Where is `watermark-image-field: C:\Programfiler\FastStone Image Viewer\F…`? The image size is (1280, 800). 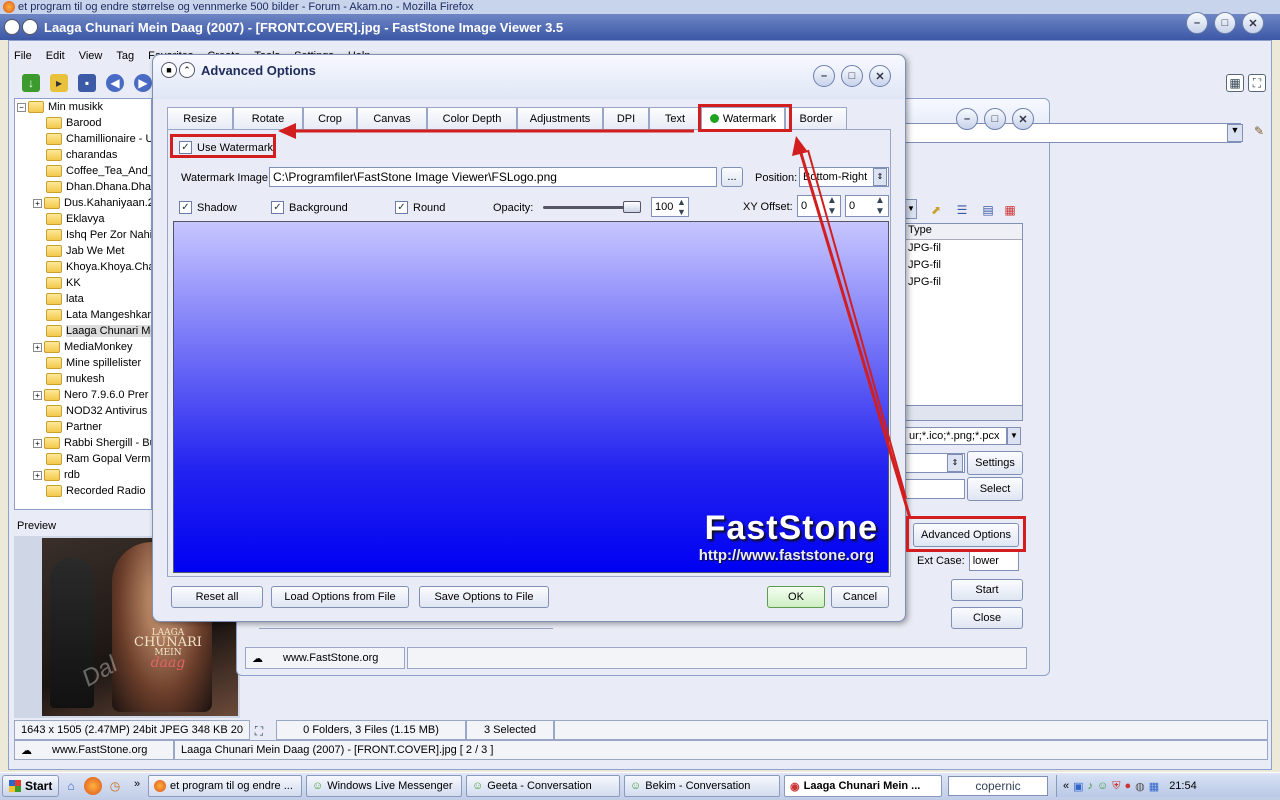 watermark-image-field: C:\Programfiler\FastStone Image Viewer\F… is located at coordinates (493, 177).